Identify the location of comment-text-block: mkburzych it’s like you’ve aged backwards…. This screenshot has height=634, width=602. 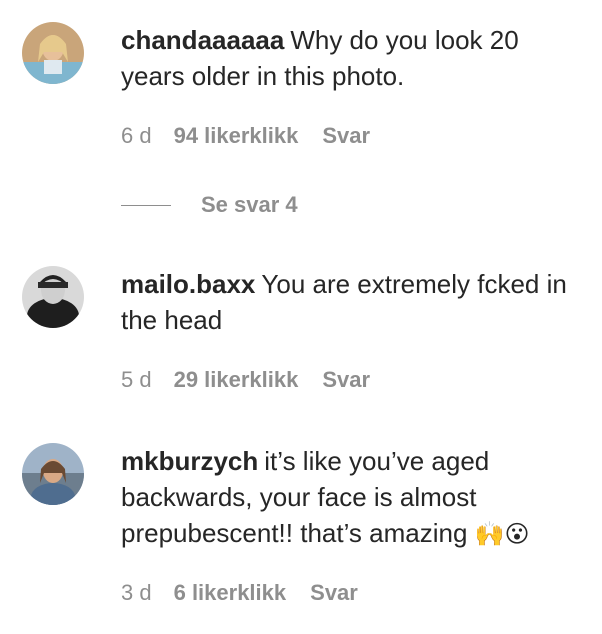
(351, 497).